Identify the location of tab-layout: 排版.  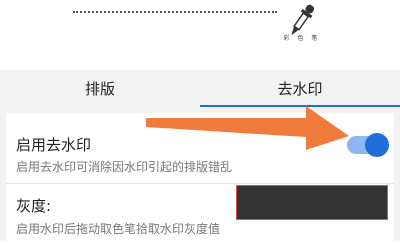
(100, 88).